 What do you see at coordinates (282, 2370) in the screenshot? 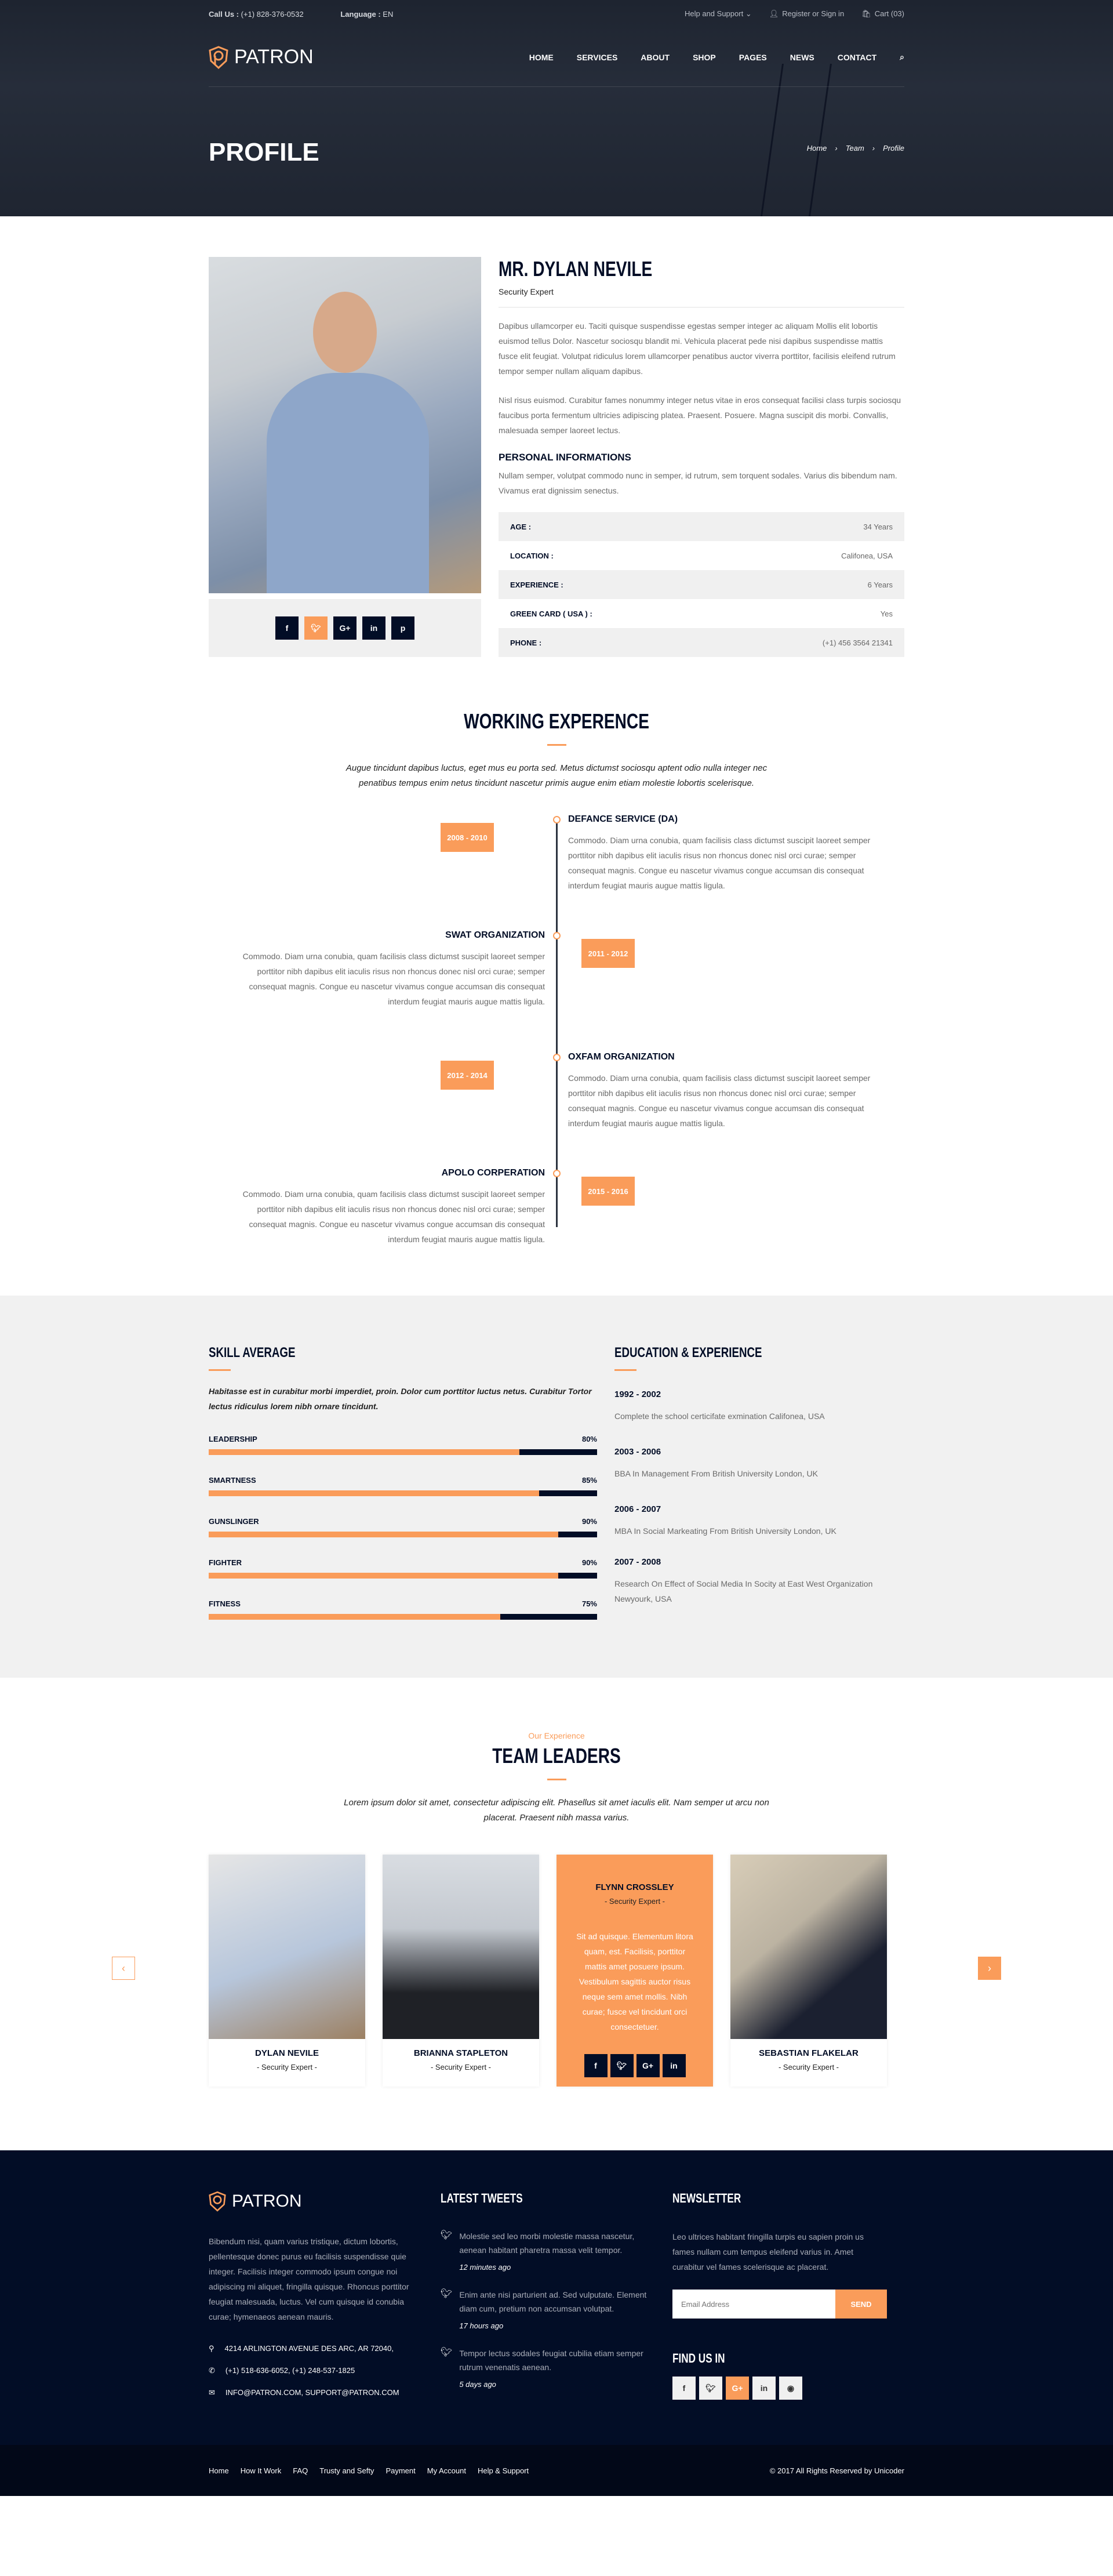
I see `footer-phones: ✆ (+1) 518-636-6052, (+1) 248-537-1825` at bounding box center [282, 2370].